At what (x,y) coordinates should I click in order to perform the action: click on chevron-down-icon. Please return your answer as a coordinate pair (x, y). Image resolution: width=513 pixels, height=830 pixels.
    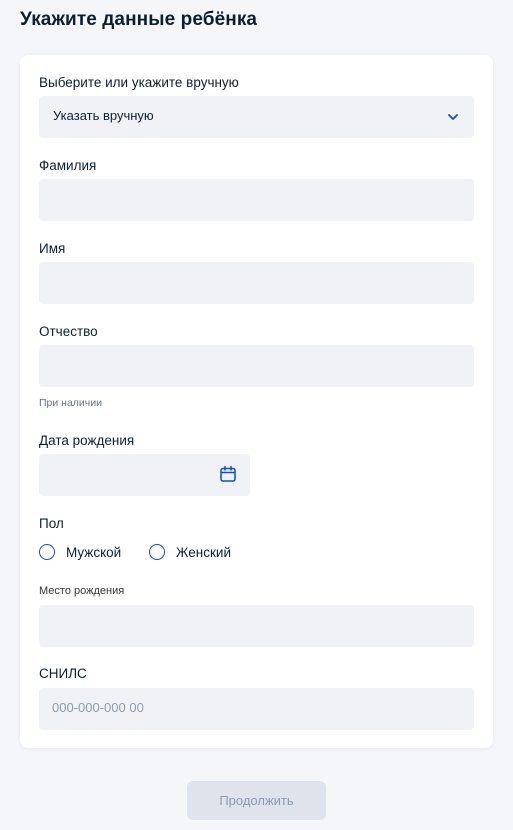
    Looking at the image, I should click on (453, 117).